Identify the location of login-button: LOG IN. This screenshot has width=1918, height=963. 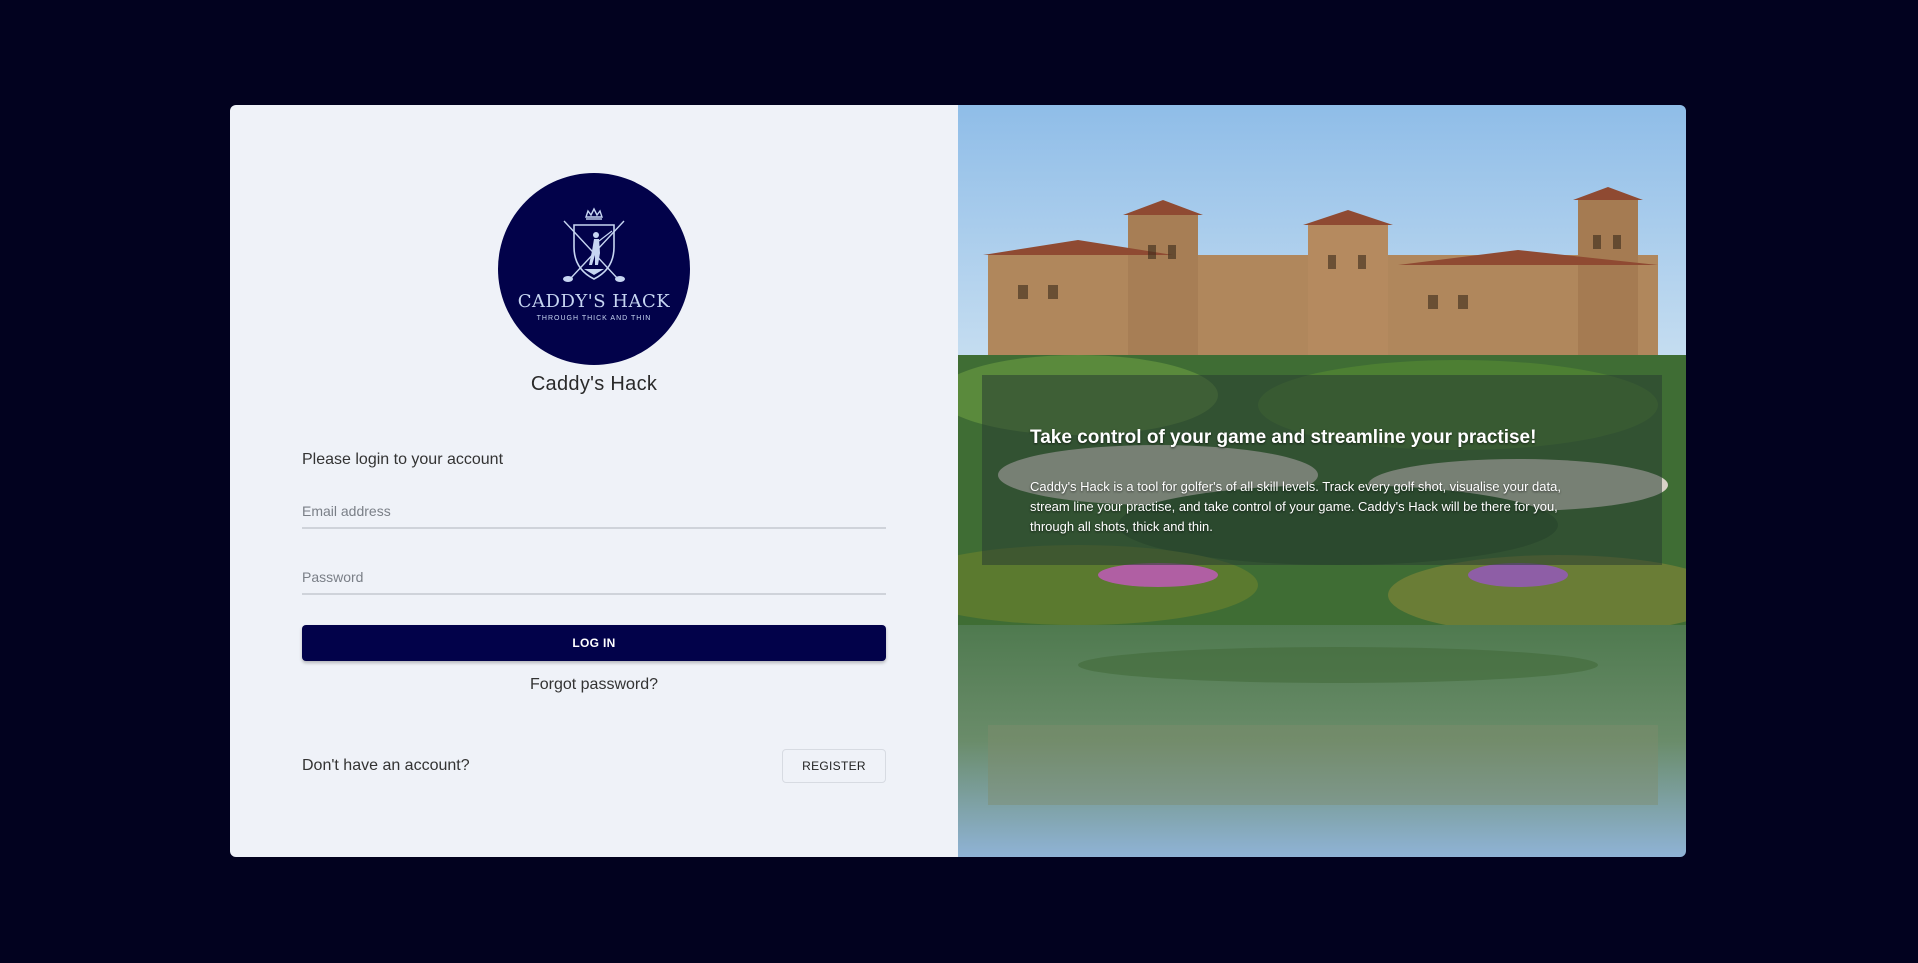
(594, 643).